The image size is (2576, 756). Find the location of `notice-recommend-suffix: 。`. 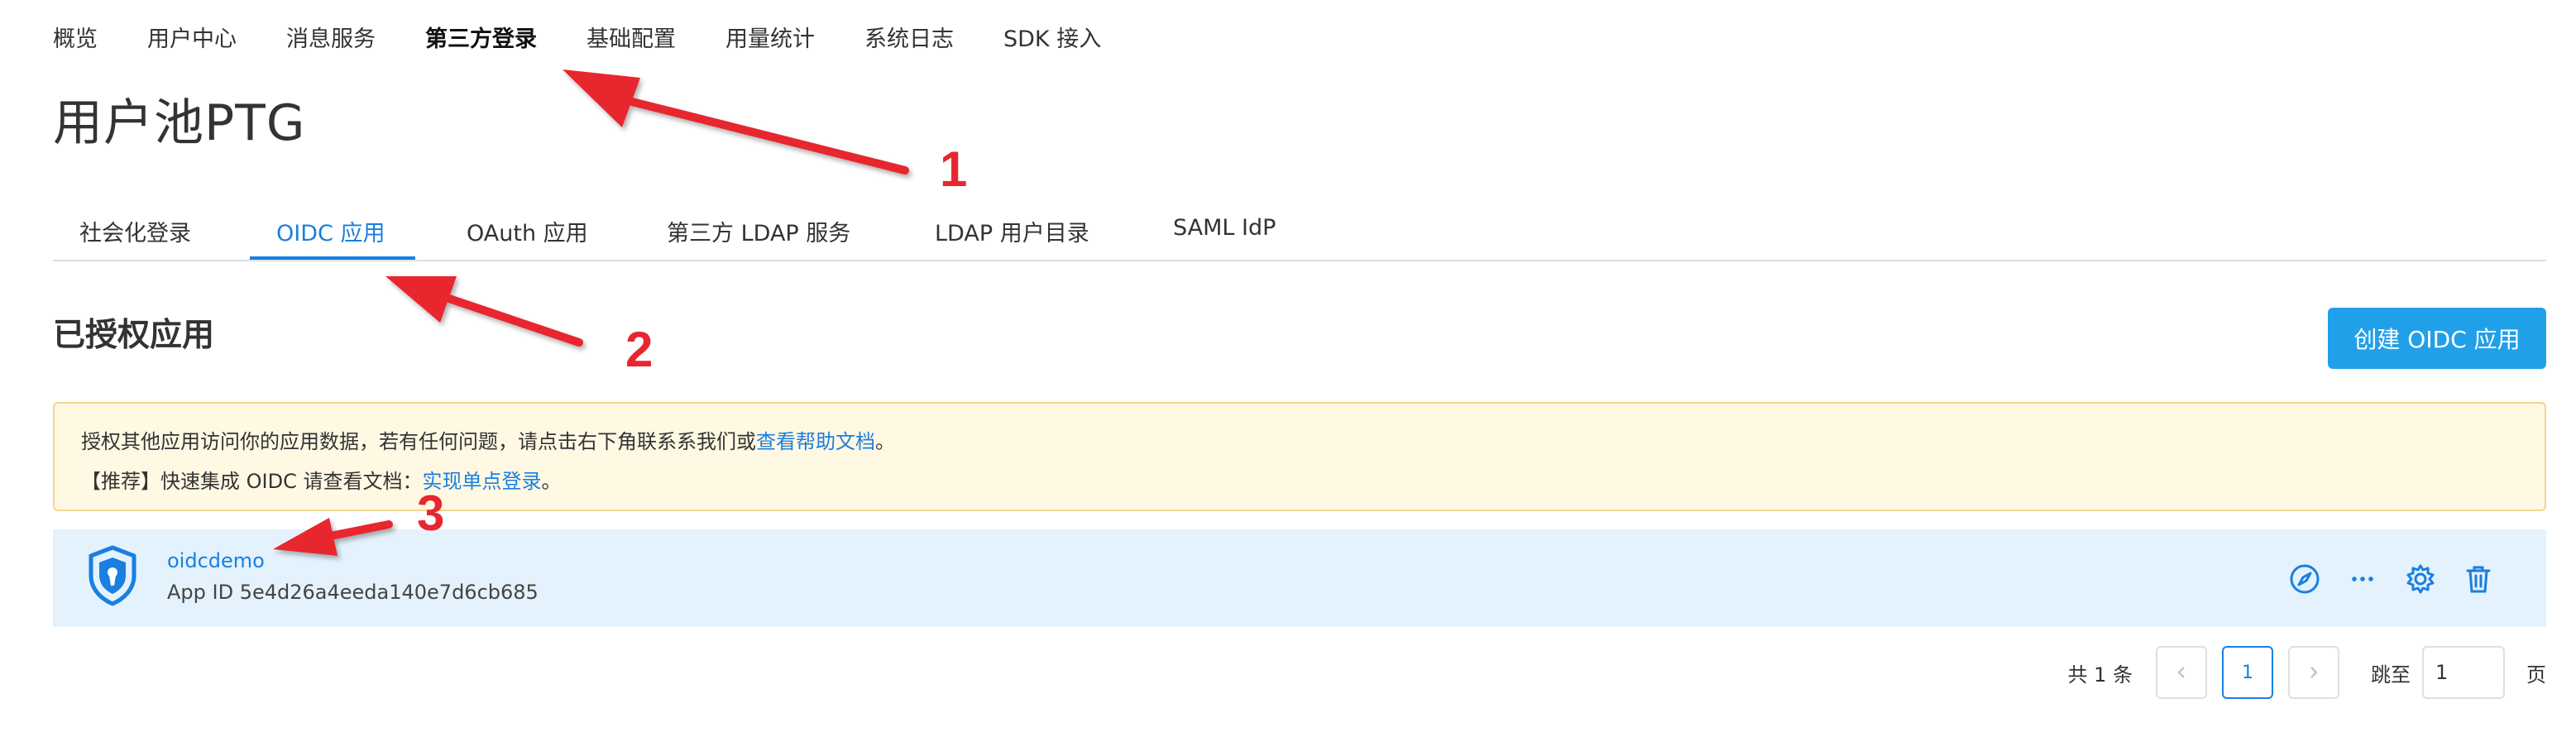

notice-recommend-suffix: 。 is located at coordinates (552, 481).